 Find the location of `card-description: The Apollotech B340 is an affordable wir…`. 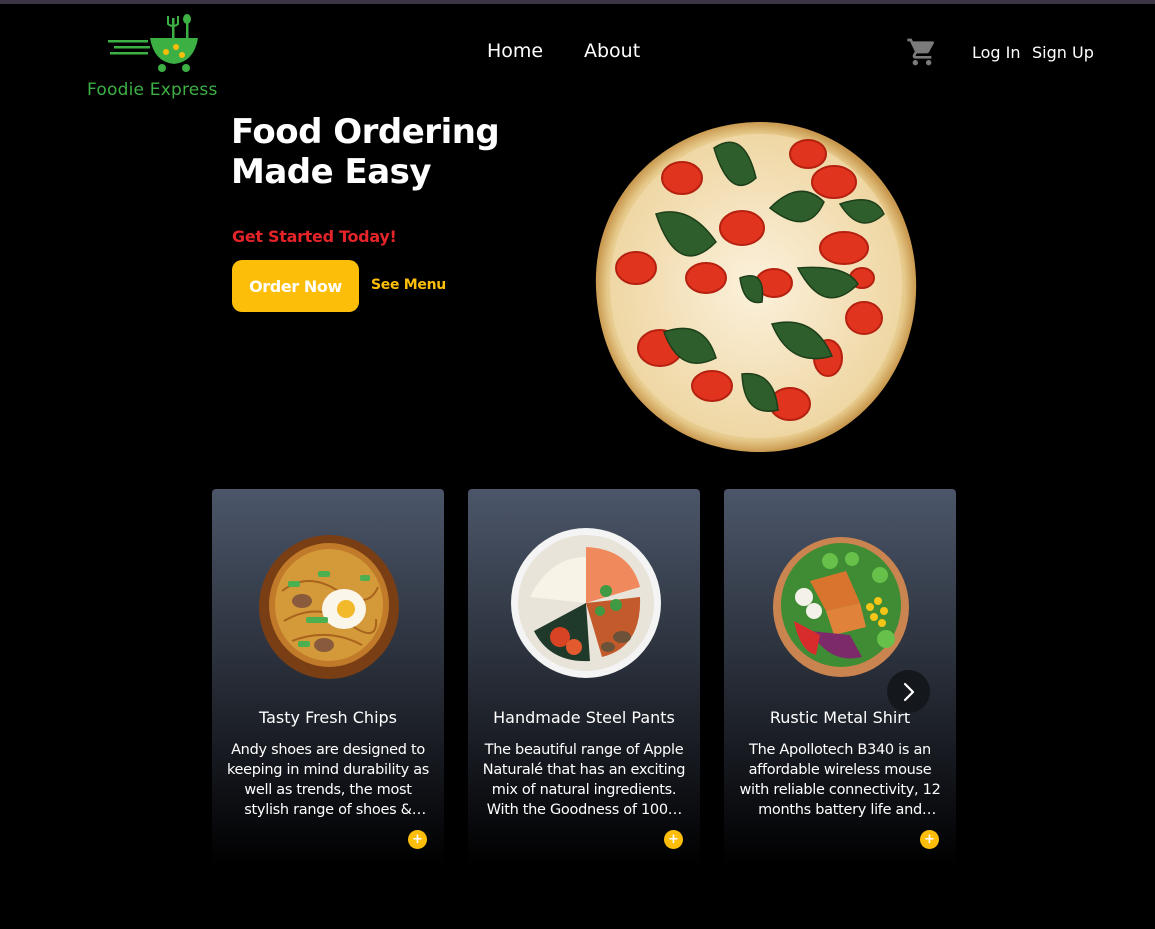

card-description: The Apollotech B340 is an affordable wir… is located at coordinates (840, 780).